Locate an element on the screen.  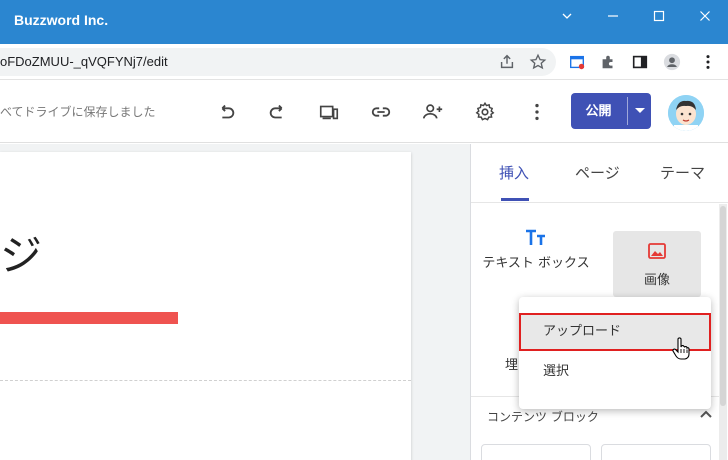
kebab-icon is located at coordinates (708, 62).